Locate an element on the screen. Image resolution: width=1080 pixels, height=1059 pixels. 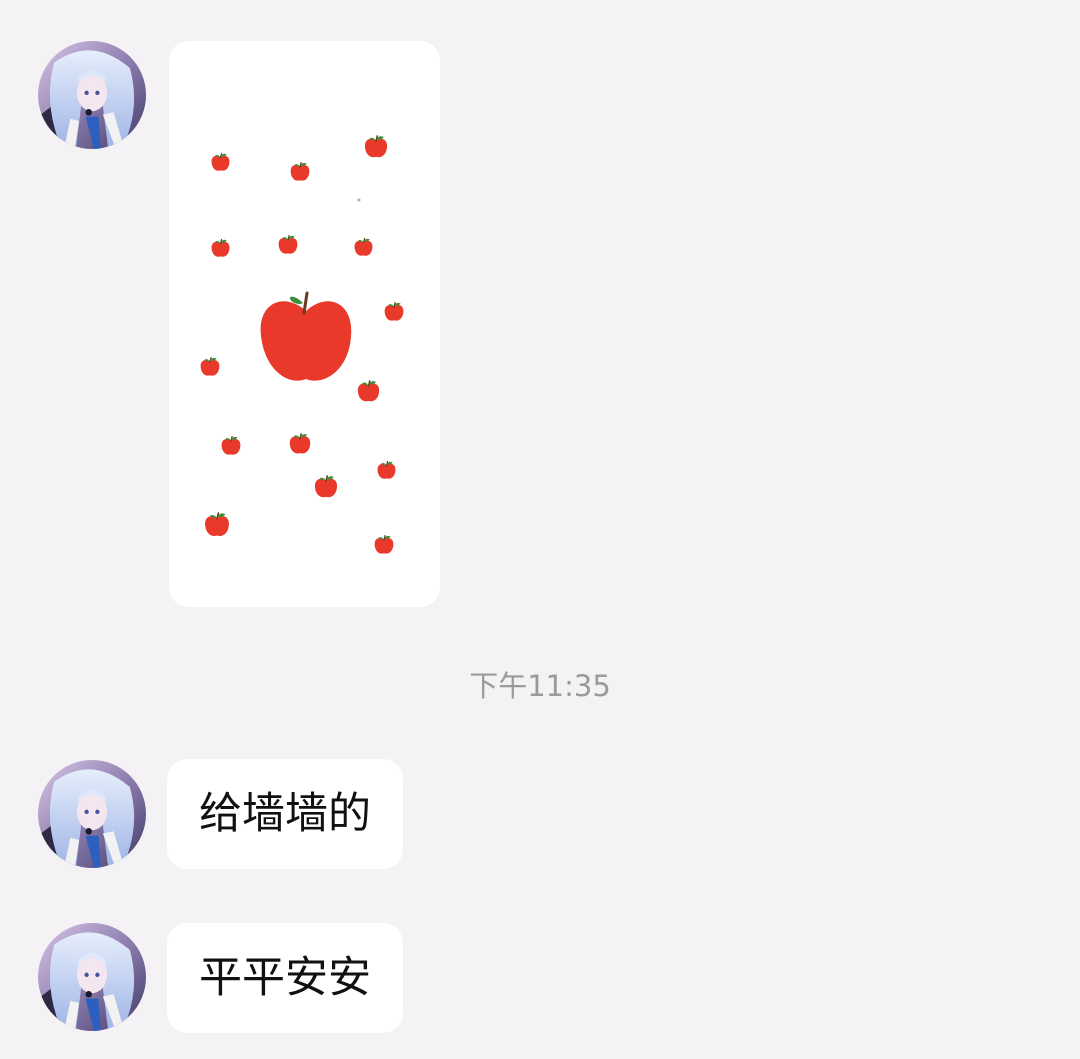
text-message: 平平安安 is located at coordinates (285, 978).